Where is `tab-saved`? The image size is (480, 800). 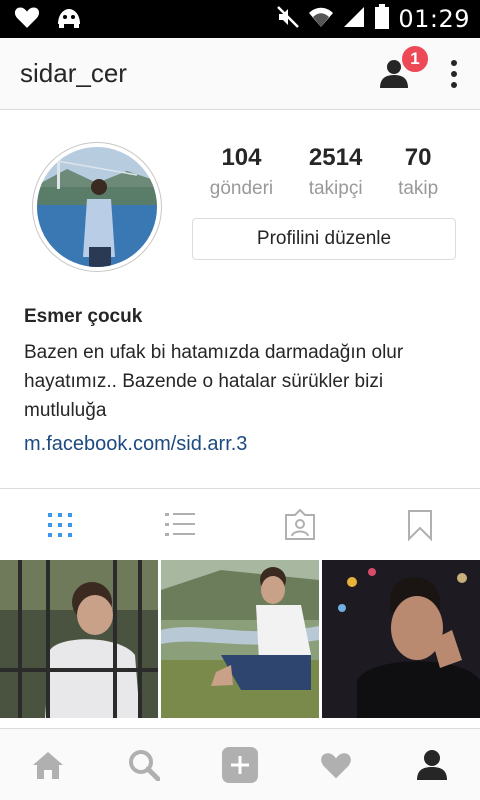
tab-saved is located at coordinates (420, 524).